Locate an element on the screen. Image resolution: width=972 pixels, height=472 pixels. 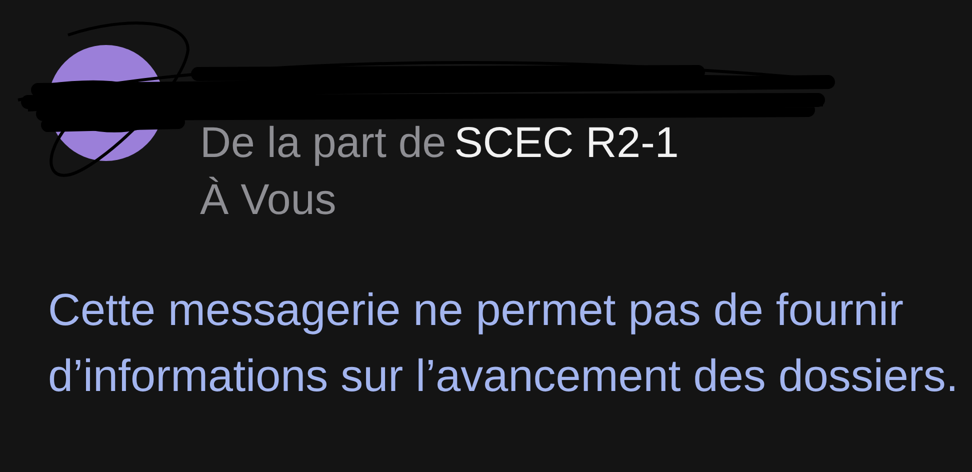
sender-name: SCEC R2-1 is located at coordinates (566, 143).